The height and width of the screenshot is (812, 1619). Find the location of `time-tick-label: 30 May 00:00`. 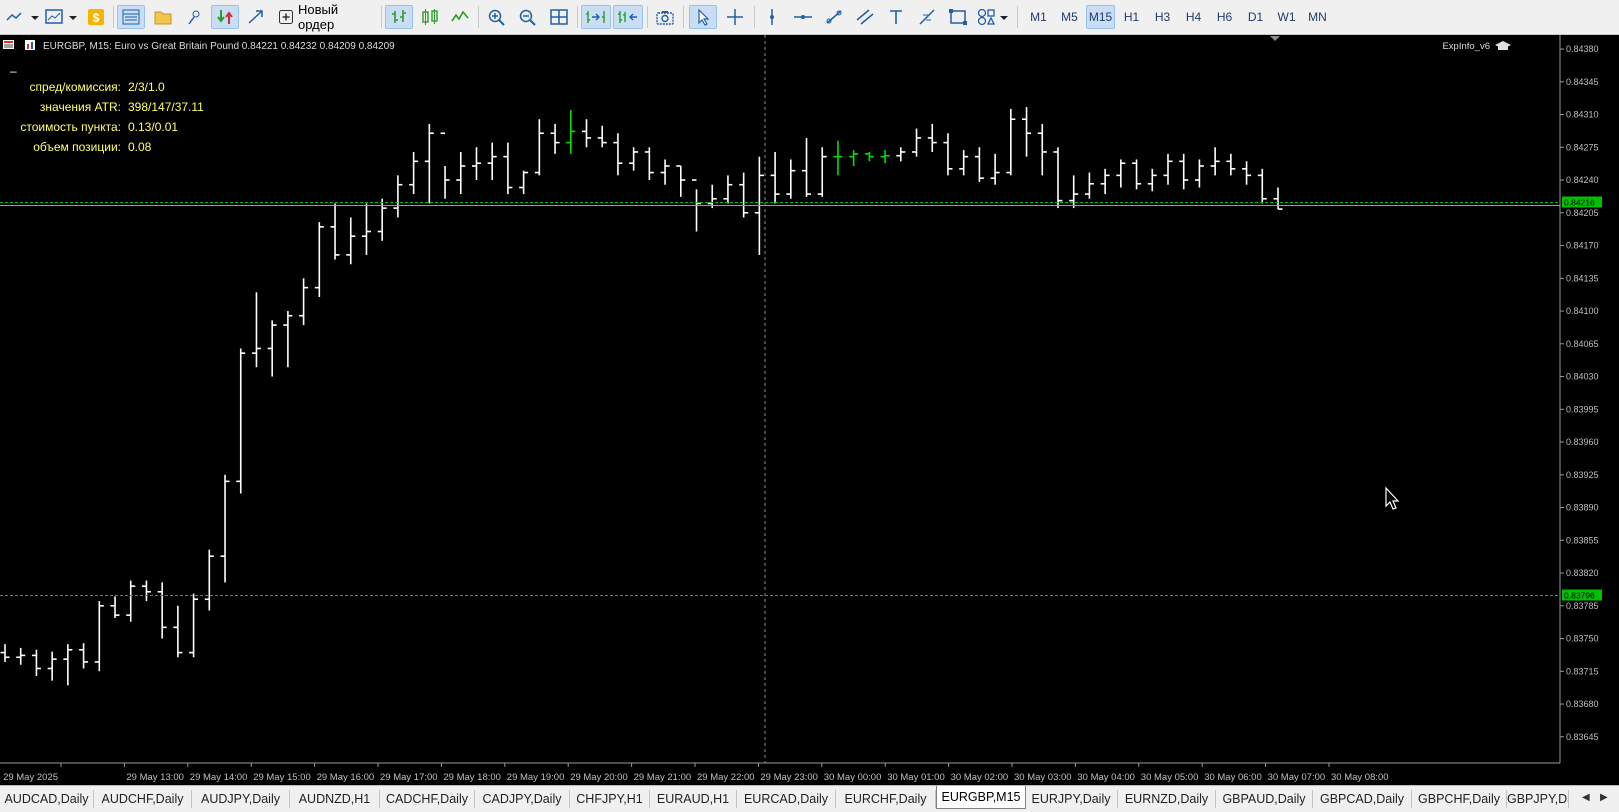

time-tick-label: 30 May 00:00 is located at coordinates (853, 777).